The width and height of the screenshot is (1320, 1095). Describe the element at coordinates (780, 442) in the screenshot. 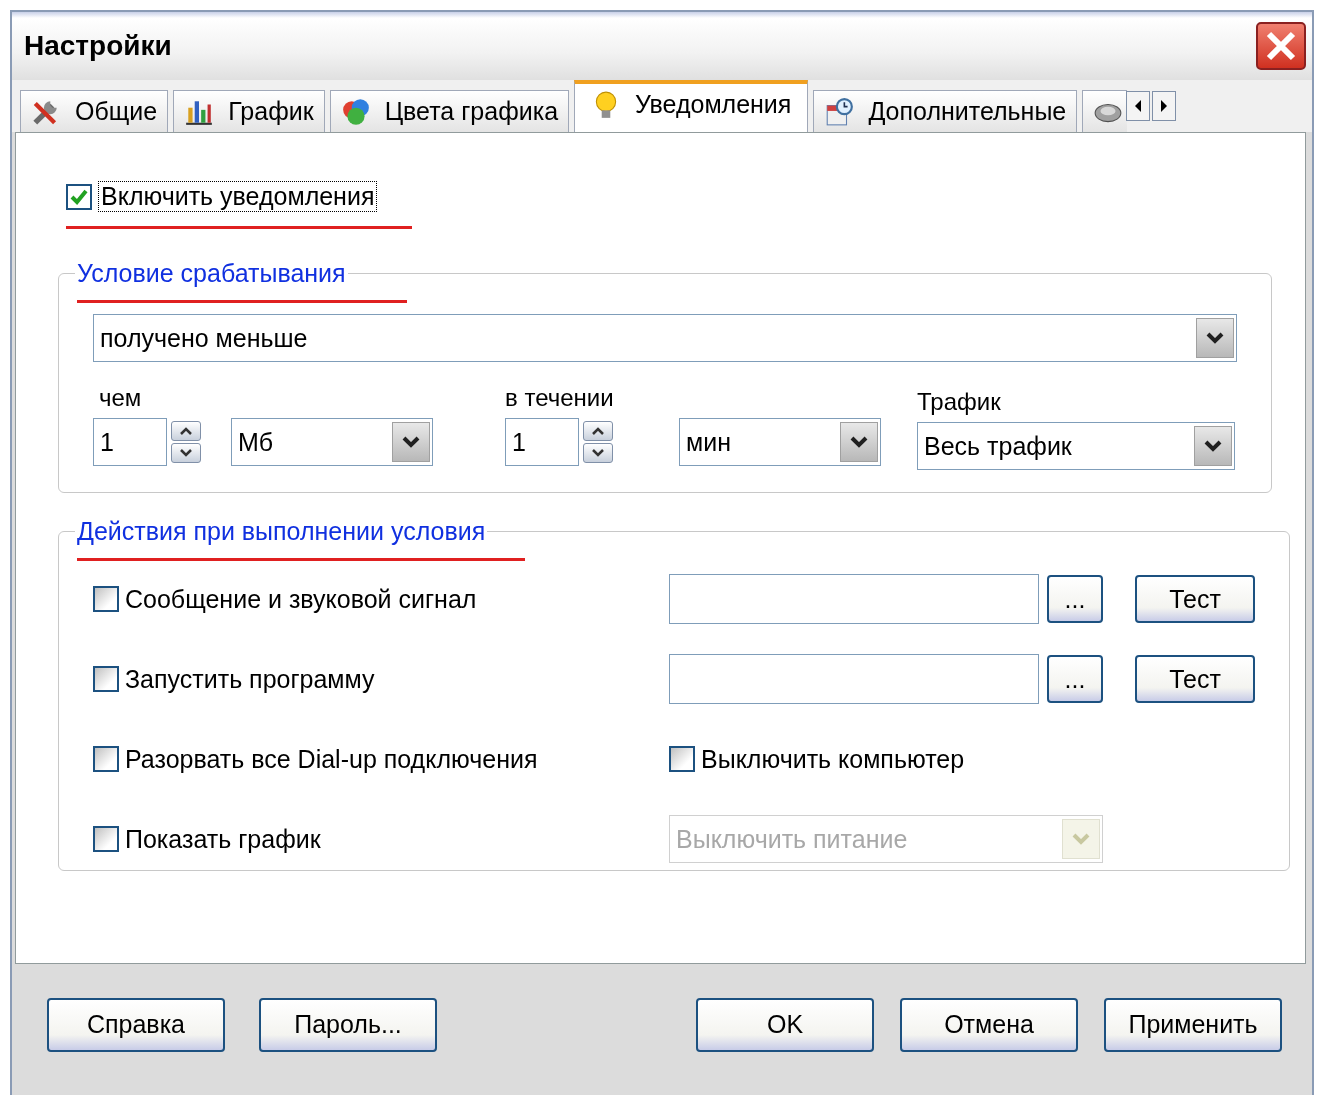

I see `dropdown: мин` at that location.